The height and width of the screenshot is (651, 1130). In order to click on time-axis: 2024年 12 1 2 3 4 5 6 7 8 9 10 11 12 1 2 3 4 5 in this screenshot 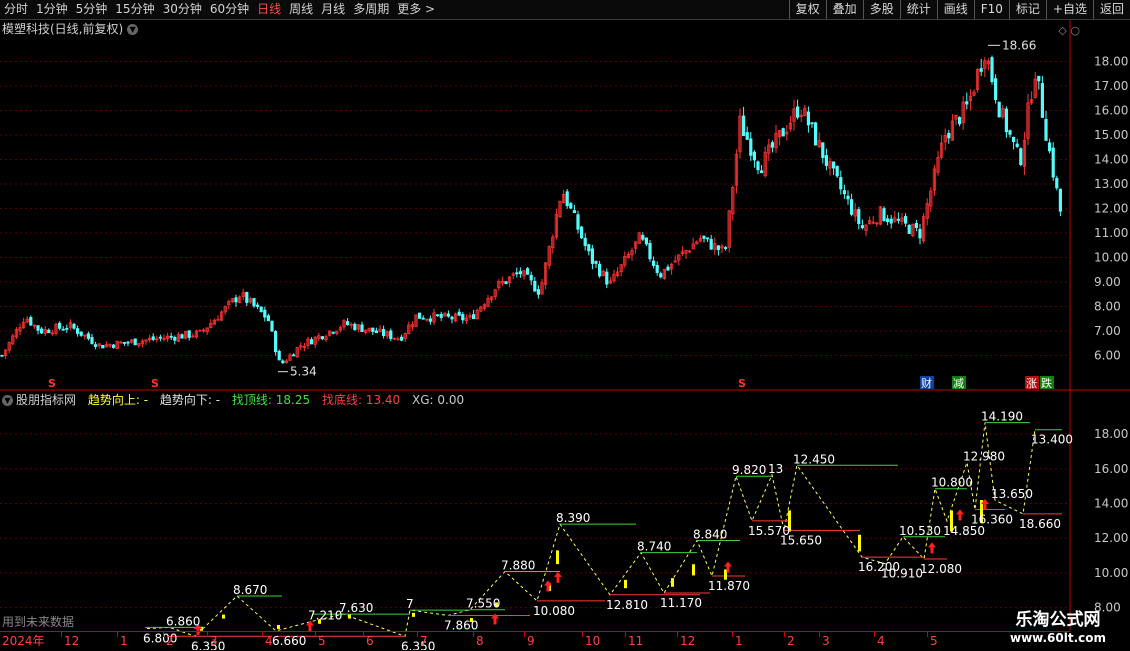, I will do `click(535, 641)`.